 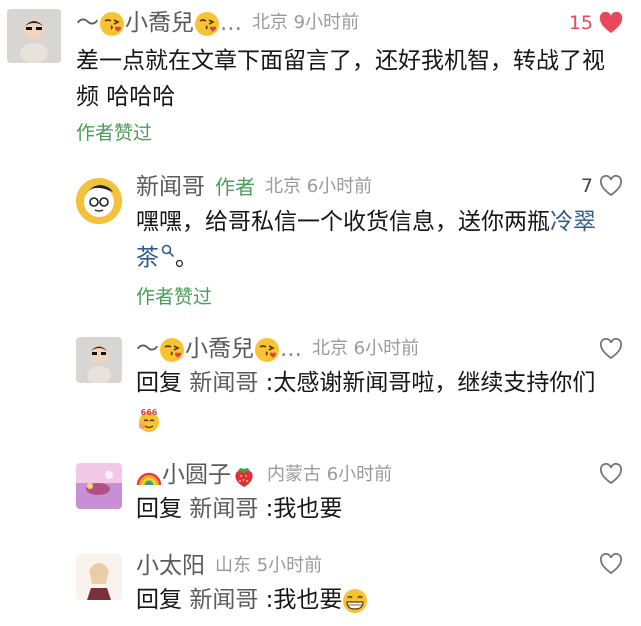 I want to click on heart-filled-icon, so click(x=611, y=22).